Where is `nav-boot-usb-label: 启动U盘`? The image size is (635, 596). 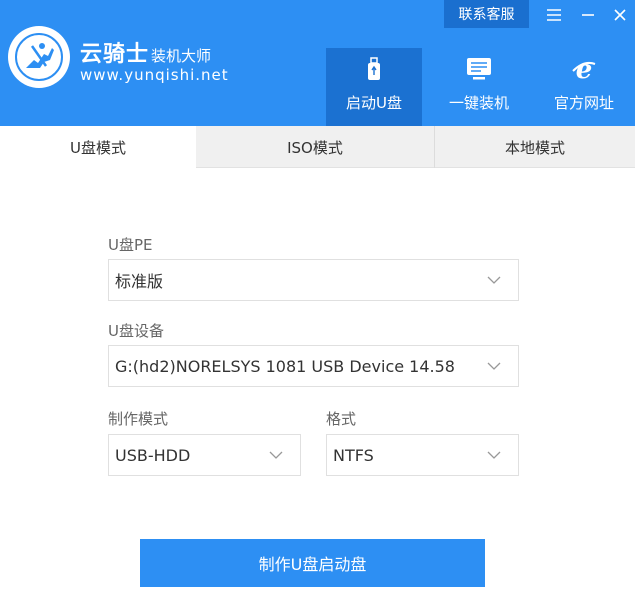 nav-boot-usb-label: 启动U盘 is located at coordinates (374, 103).